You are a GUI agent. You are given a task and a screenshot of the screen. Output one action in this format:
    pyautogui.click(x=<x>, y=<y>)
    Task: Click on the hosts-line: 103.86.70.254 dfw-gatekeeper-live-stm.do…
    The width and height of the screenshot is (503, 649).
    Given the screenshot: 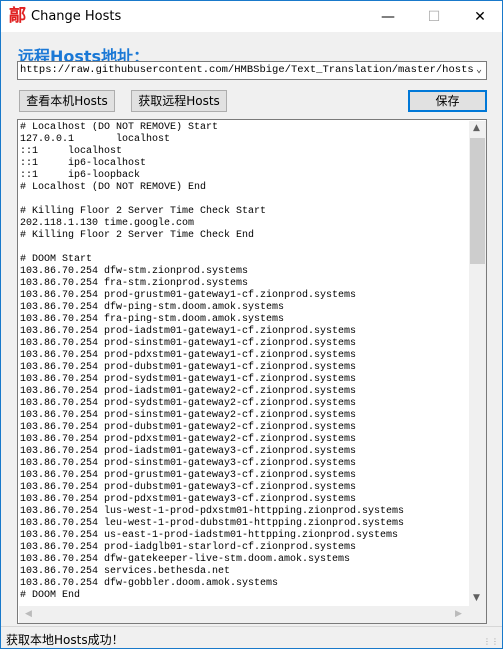 What is the action you would take?
    pyautogui.click(x=185, y=559)
    